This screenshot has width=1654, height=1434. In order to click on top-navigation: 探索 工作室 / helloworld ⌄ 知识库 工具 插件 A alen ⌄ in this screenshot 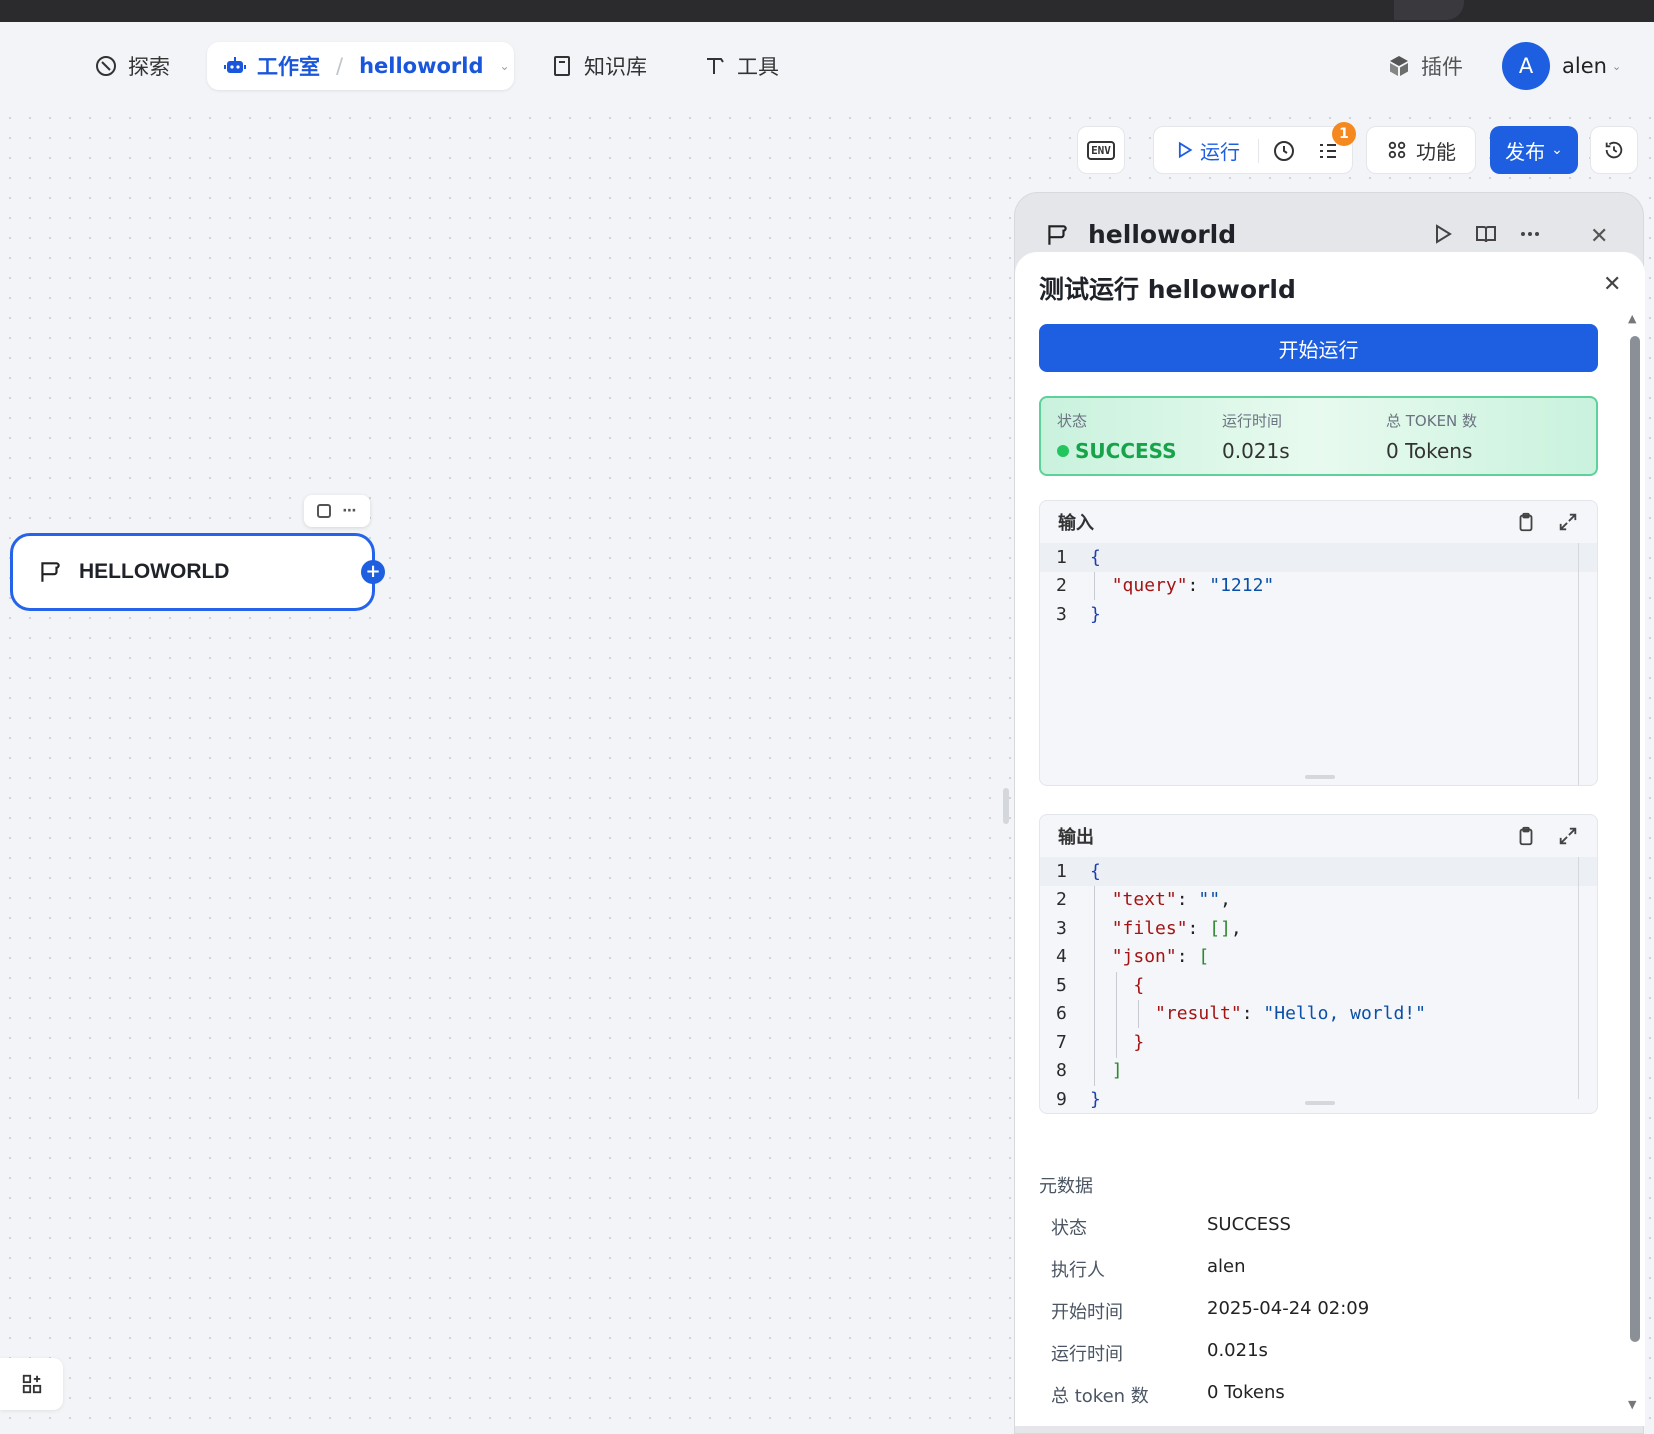, I will do `click(827, 65)`.